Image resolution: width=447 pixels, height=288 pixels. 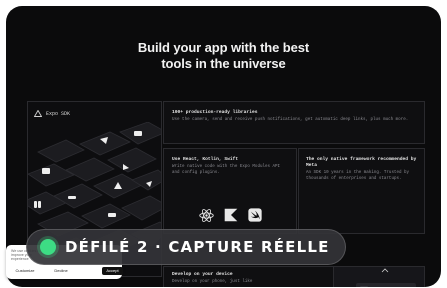 What do you see at coordinates (223, 47) in the screenshot?
I see `hero-title-line-1: Build your app with the best` at bounding box center [223, 47].